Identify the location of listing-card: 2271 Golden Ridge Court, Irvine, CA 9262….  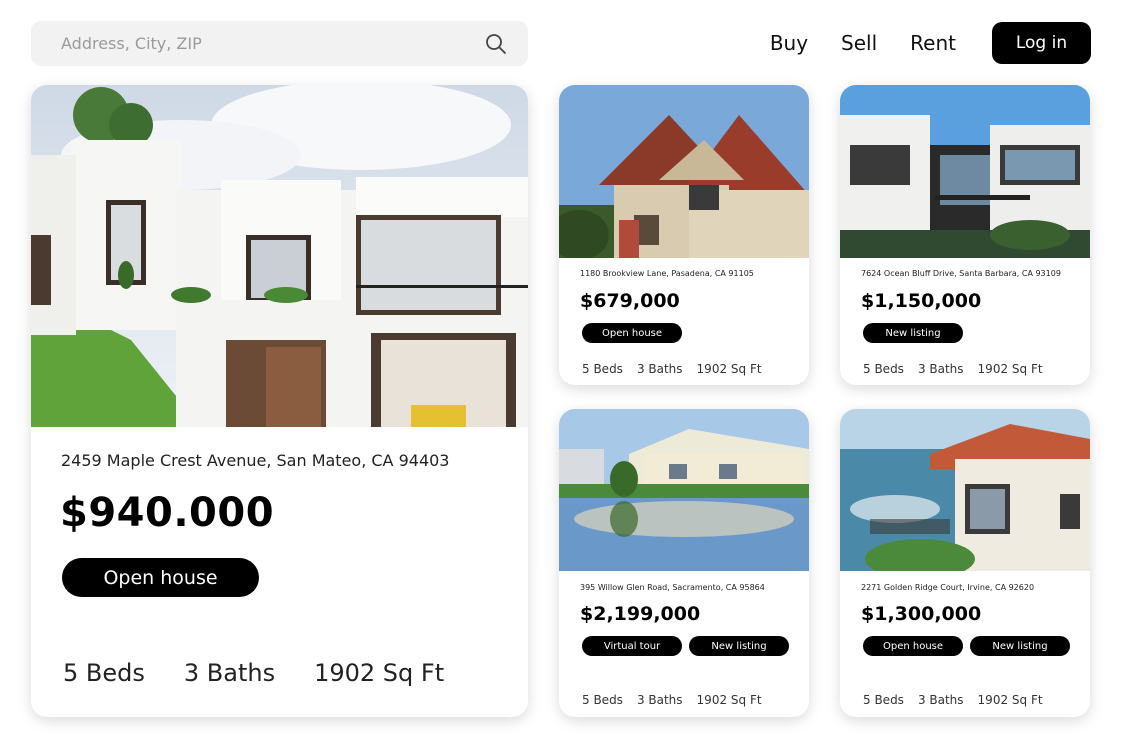
(965, 563).